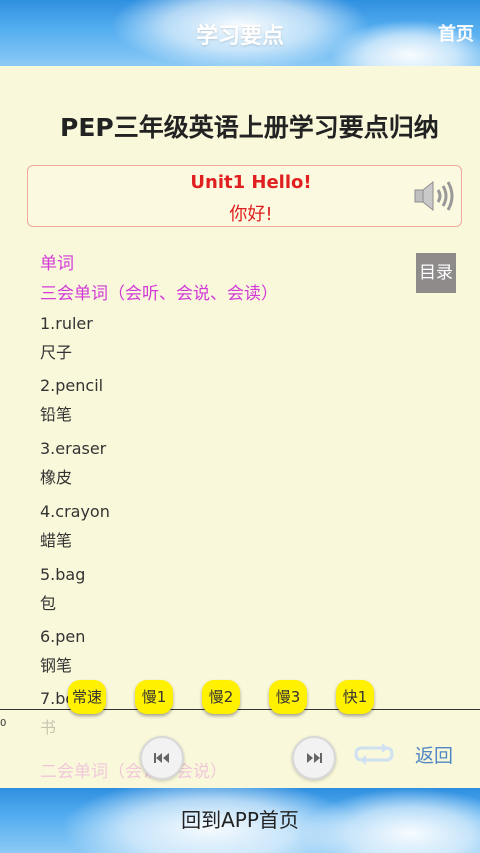  What do you see at coordinates (159, 294) in the screenshot?
I see `section-subheading: 三会单词（会听、会说、会读）` at bounding box center [159, 294].